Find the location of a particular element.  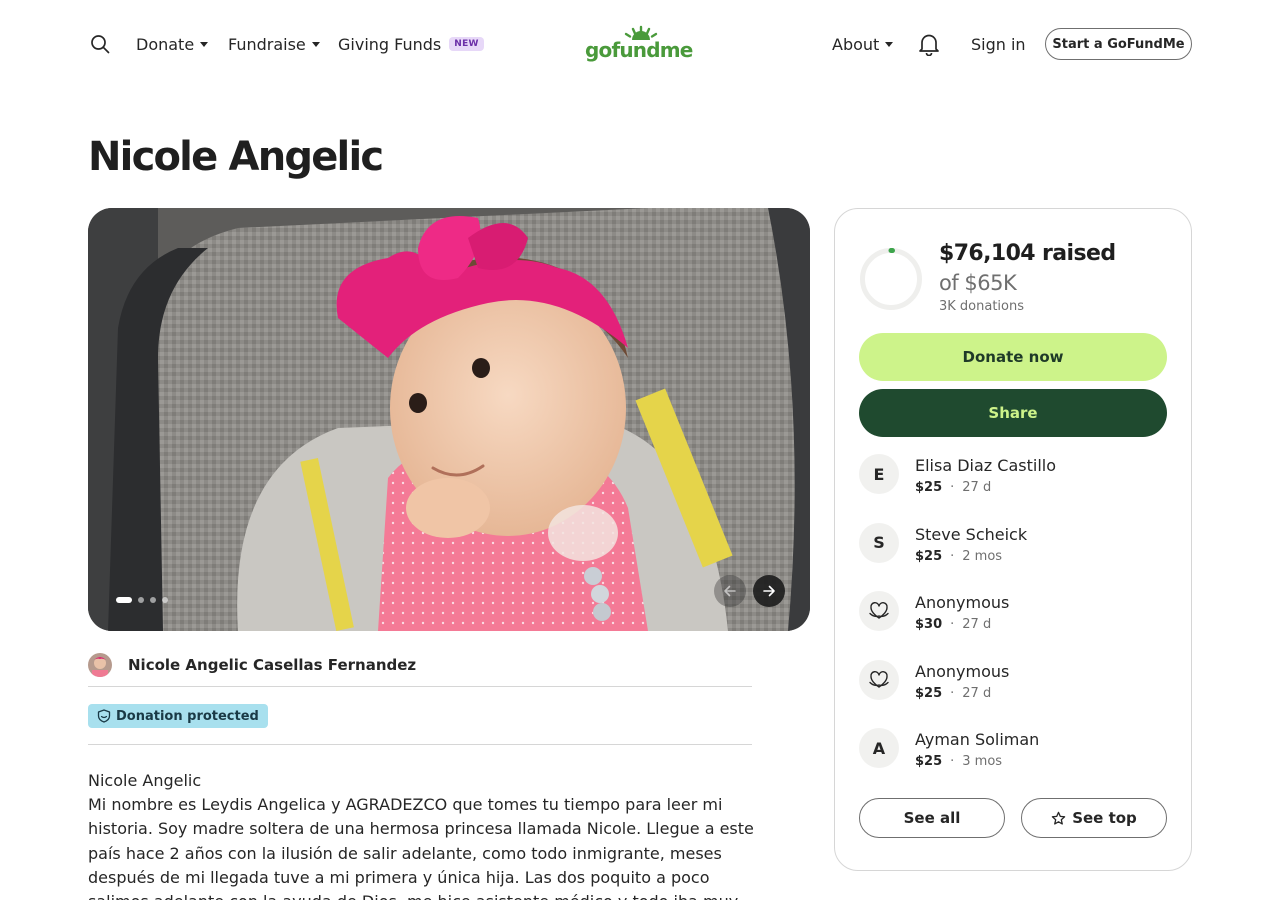

carousel-next-button is located at coordinates (769, 591).